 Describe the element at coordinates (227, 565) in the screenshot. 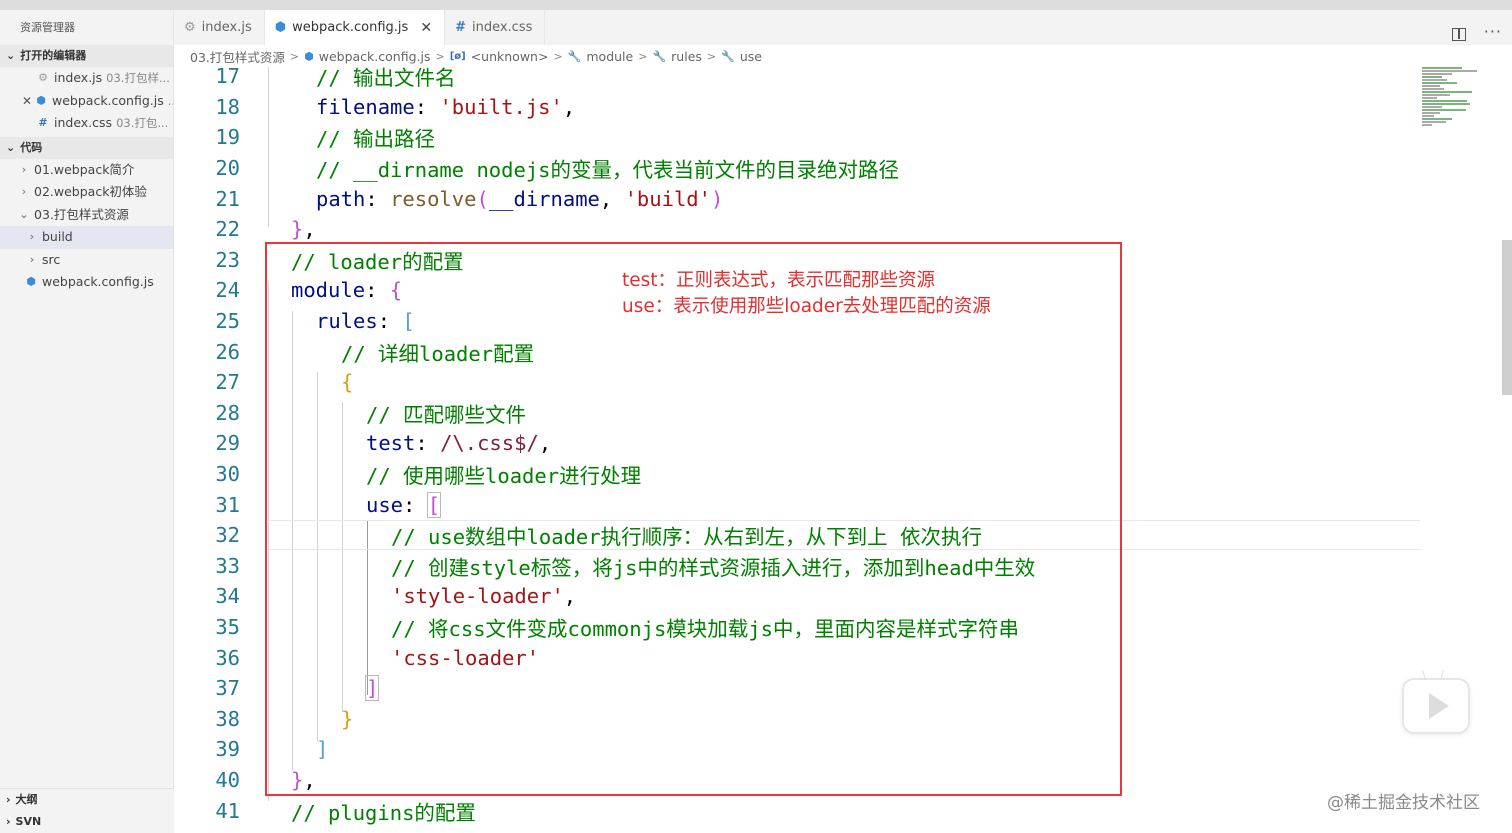

I see `line-number: 33` at that location.